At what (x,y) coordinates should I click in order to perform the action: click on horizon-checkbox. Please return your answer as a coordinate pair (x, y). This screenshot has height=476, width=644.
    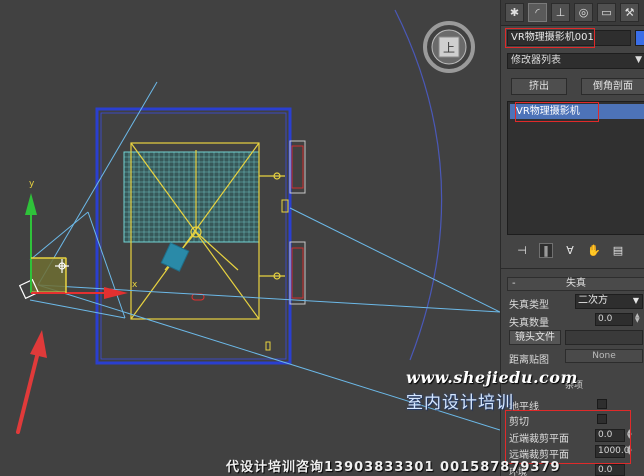
    Looking at the image, I should click on (602, 404).